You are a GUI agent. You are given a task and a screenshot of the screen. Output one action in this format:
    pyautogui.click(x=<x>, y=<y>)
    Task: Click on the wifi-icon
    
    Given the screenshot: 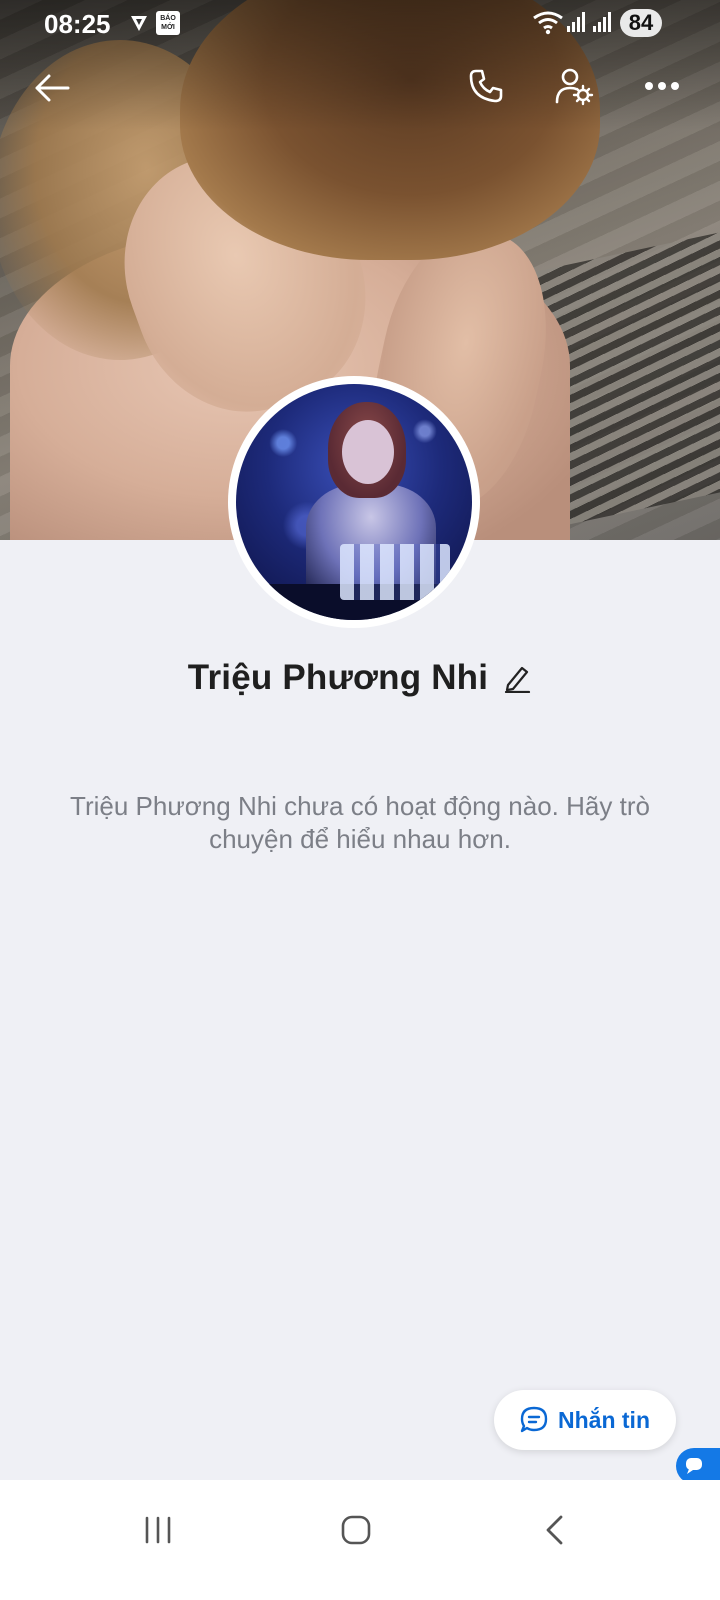 What is the action you would take?
    pyautogui.click(x=548, y=23)
    